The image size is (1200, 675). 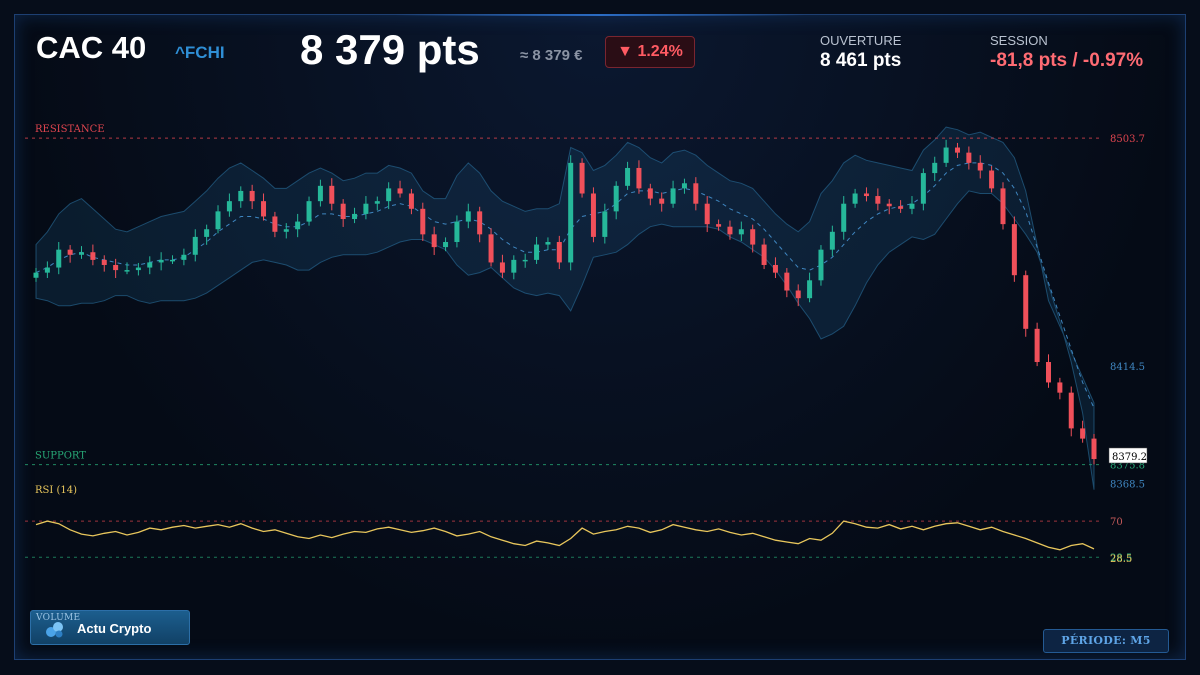 I want to click on rsi-line, so click(x=565, y=535).